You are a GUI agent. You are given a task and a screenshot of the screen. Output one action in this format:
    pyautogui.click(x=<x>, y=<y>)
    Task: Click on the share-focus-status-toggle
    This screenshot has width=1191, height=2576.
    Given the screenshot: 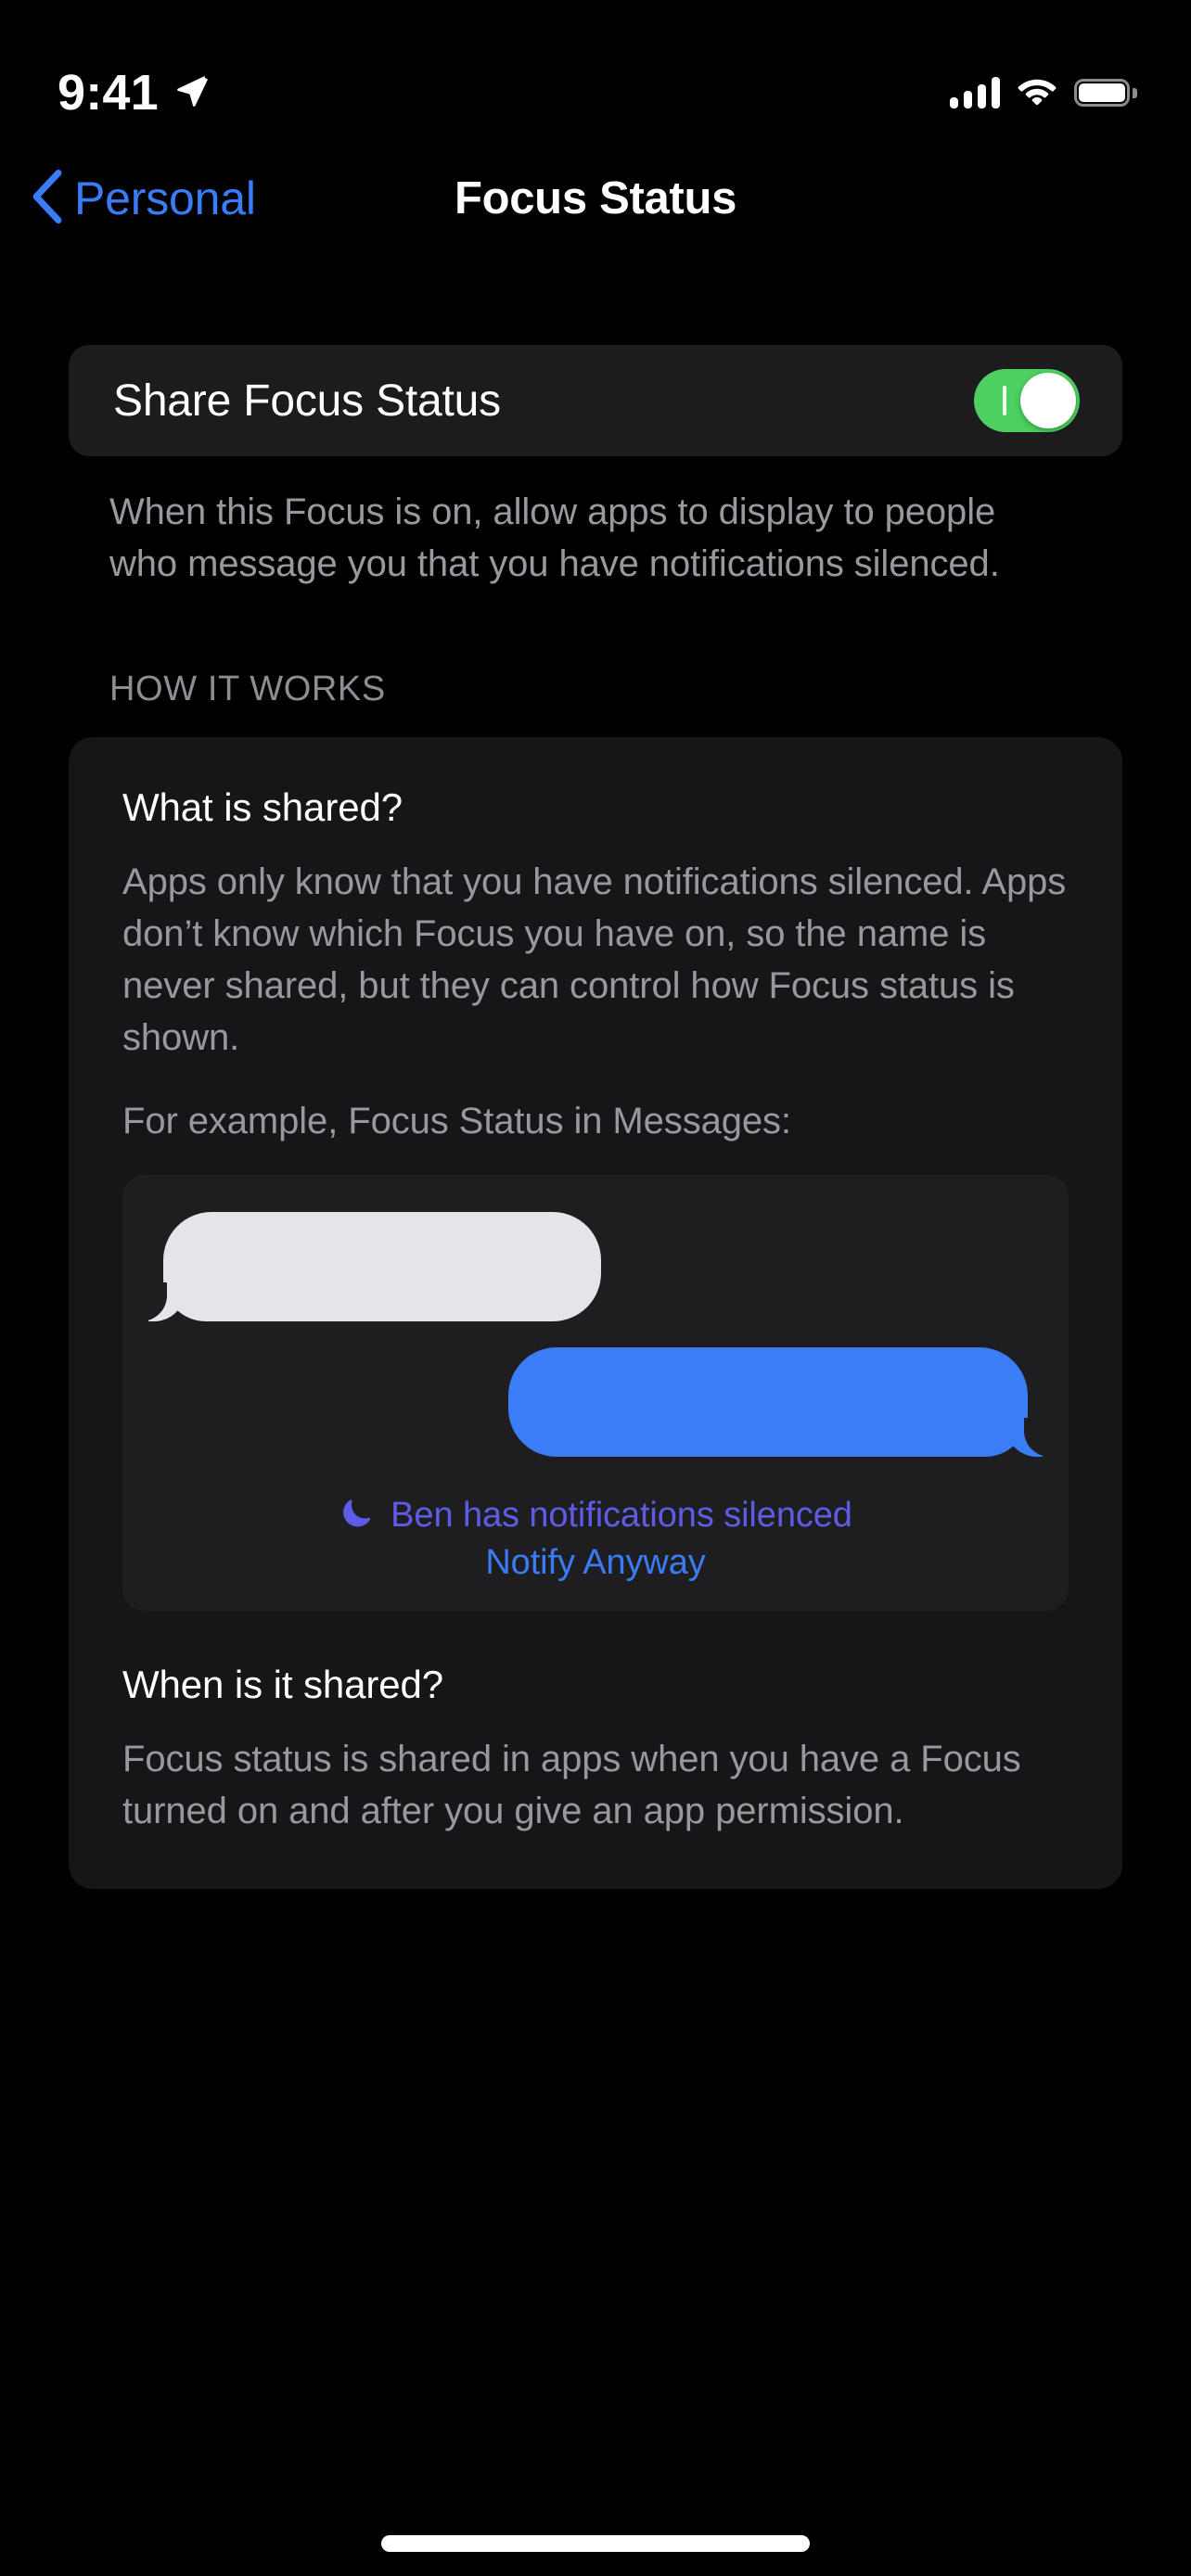 What is the action you would take?
    pyautogui.click(x=1027, y=400)
    